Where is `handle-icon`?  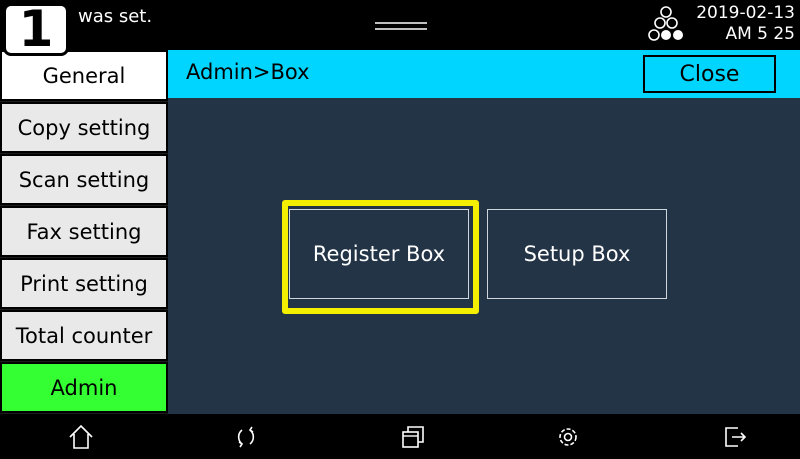 handle-icon is located at coordinates (401, 26).